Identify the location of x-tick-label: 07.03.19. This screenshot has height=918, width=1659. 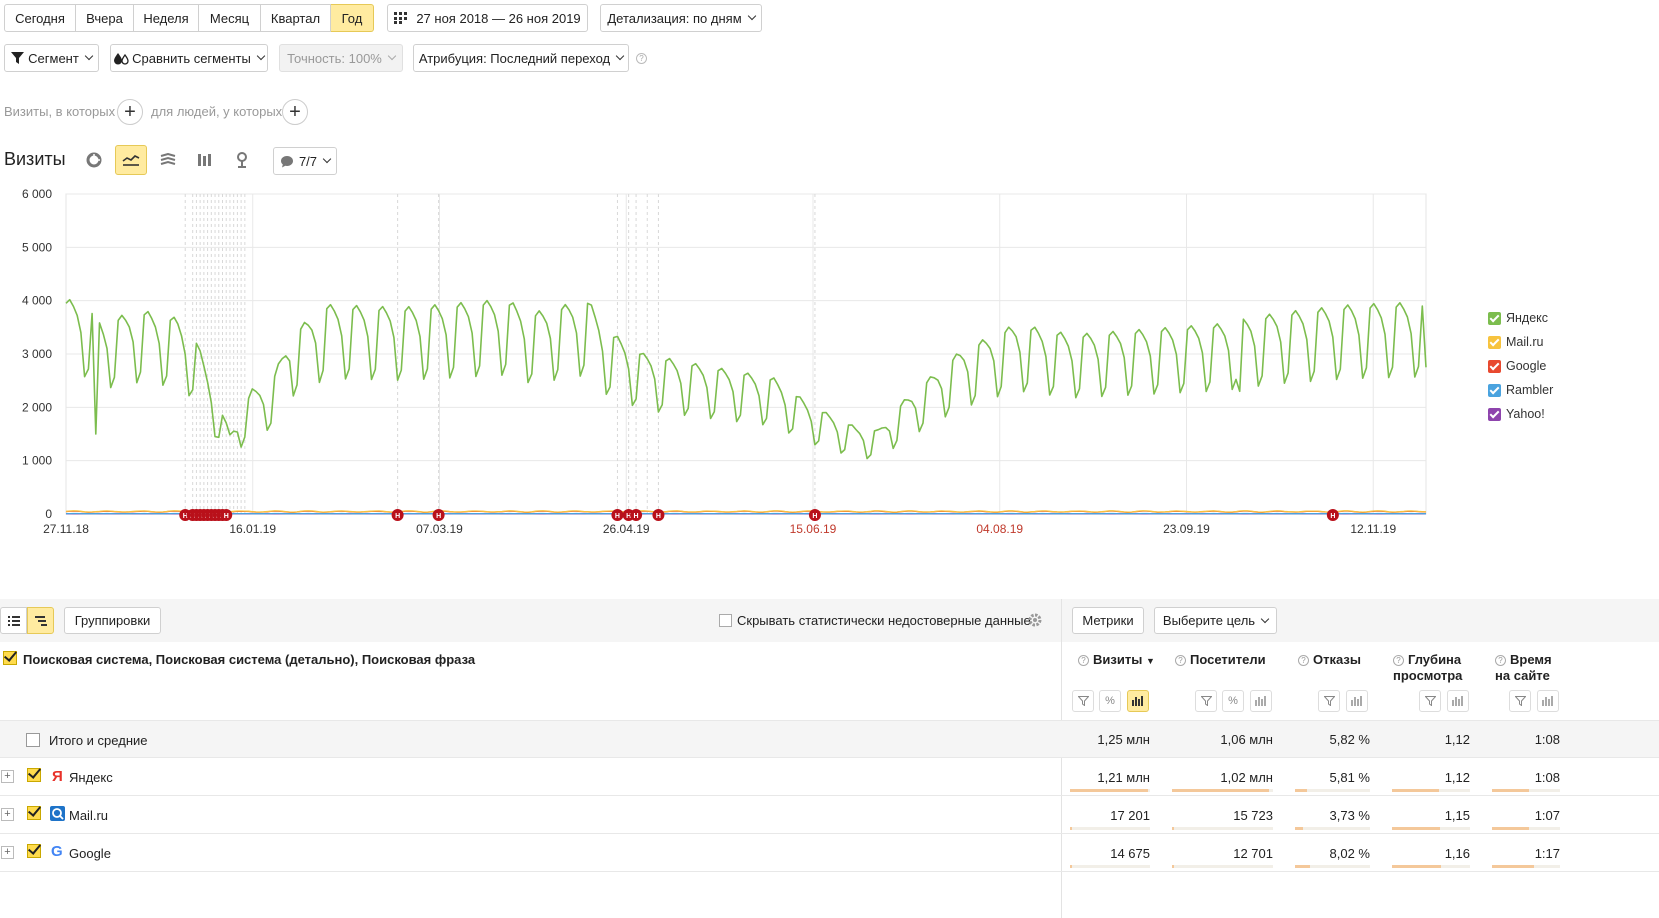
(439, 529).